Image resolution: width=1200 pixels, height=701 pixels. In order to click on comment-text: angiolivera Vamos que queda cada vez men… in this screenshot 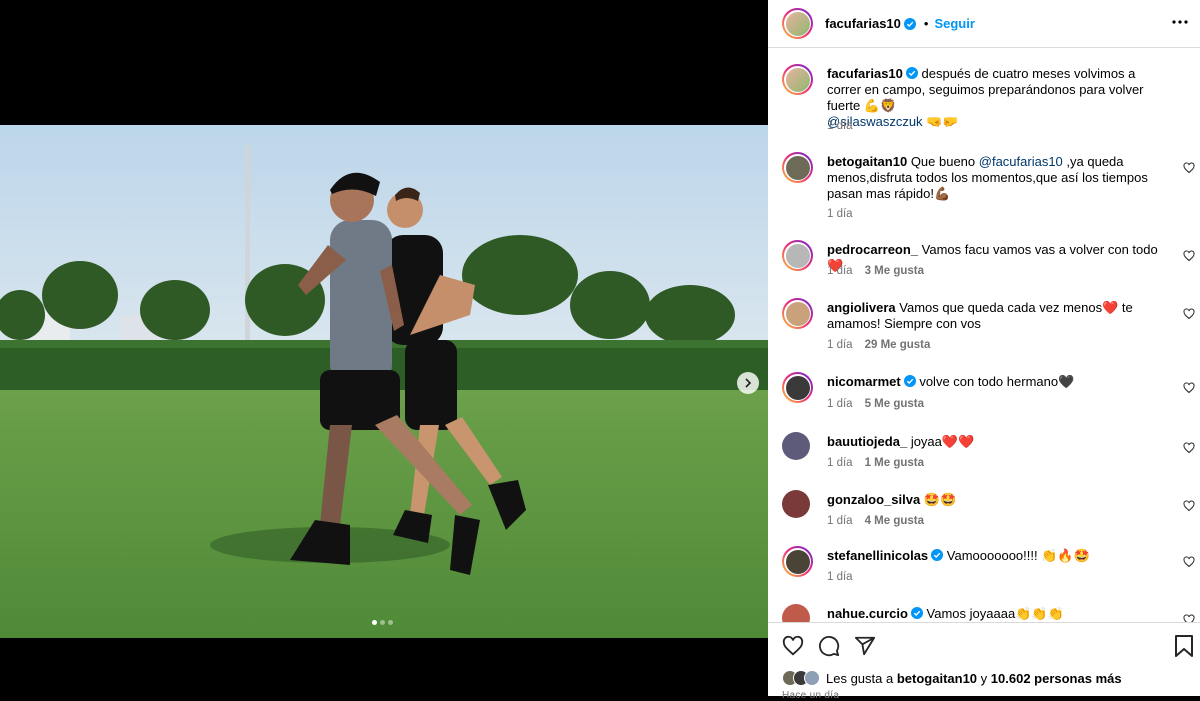, I will do `click(997, 316)`.